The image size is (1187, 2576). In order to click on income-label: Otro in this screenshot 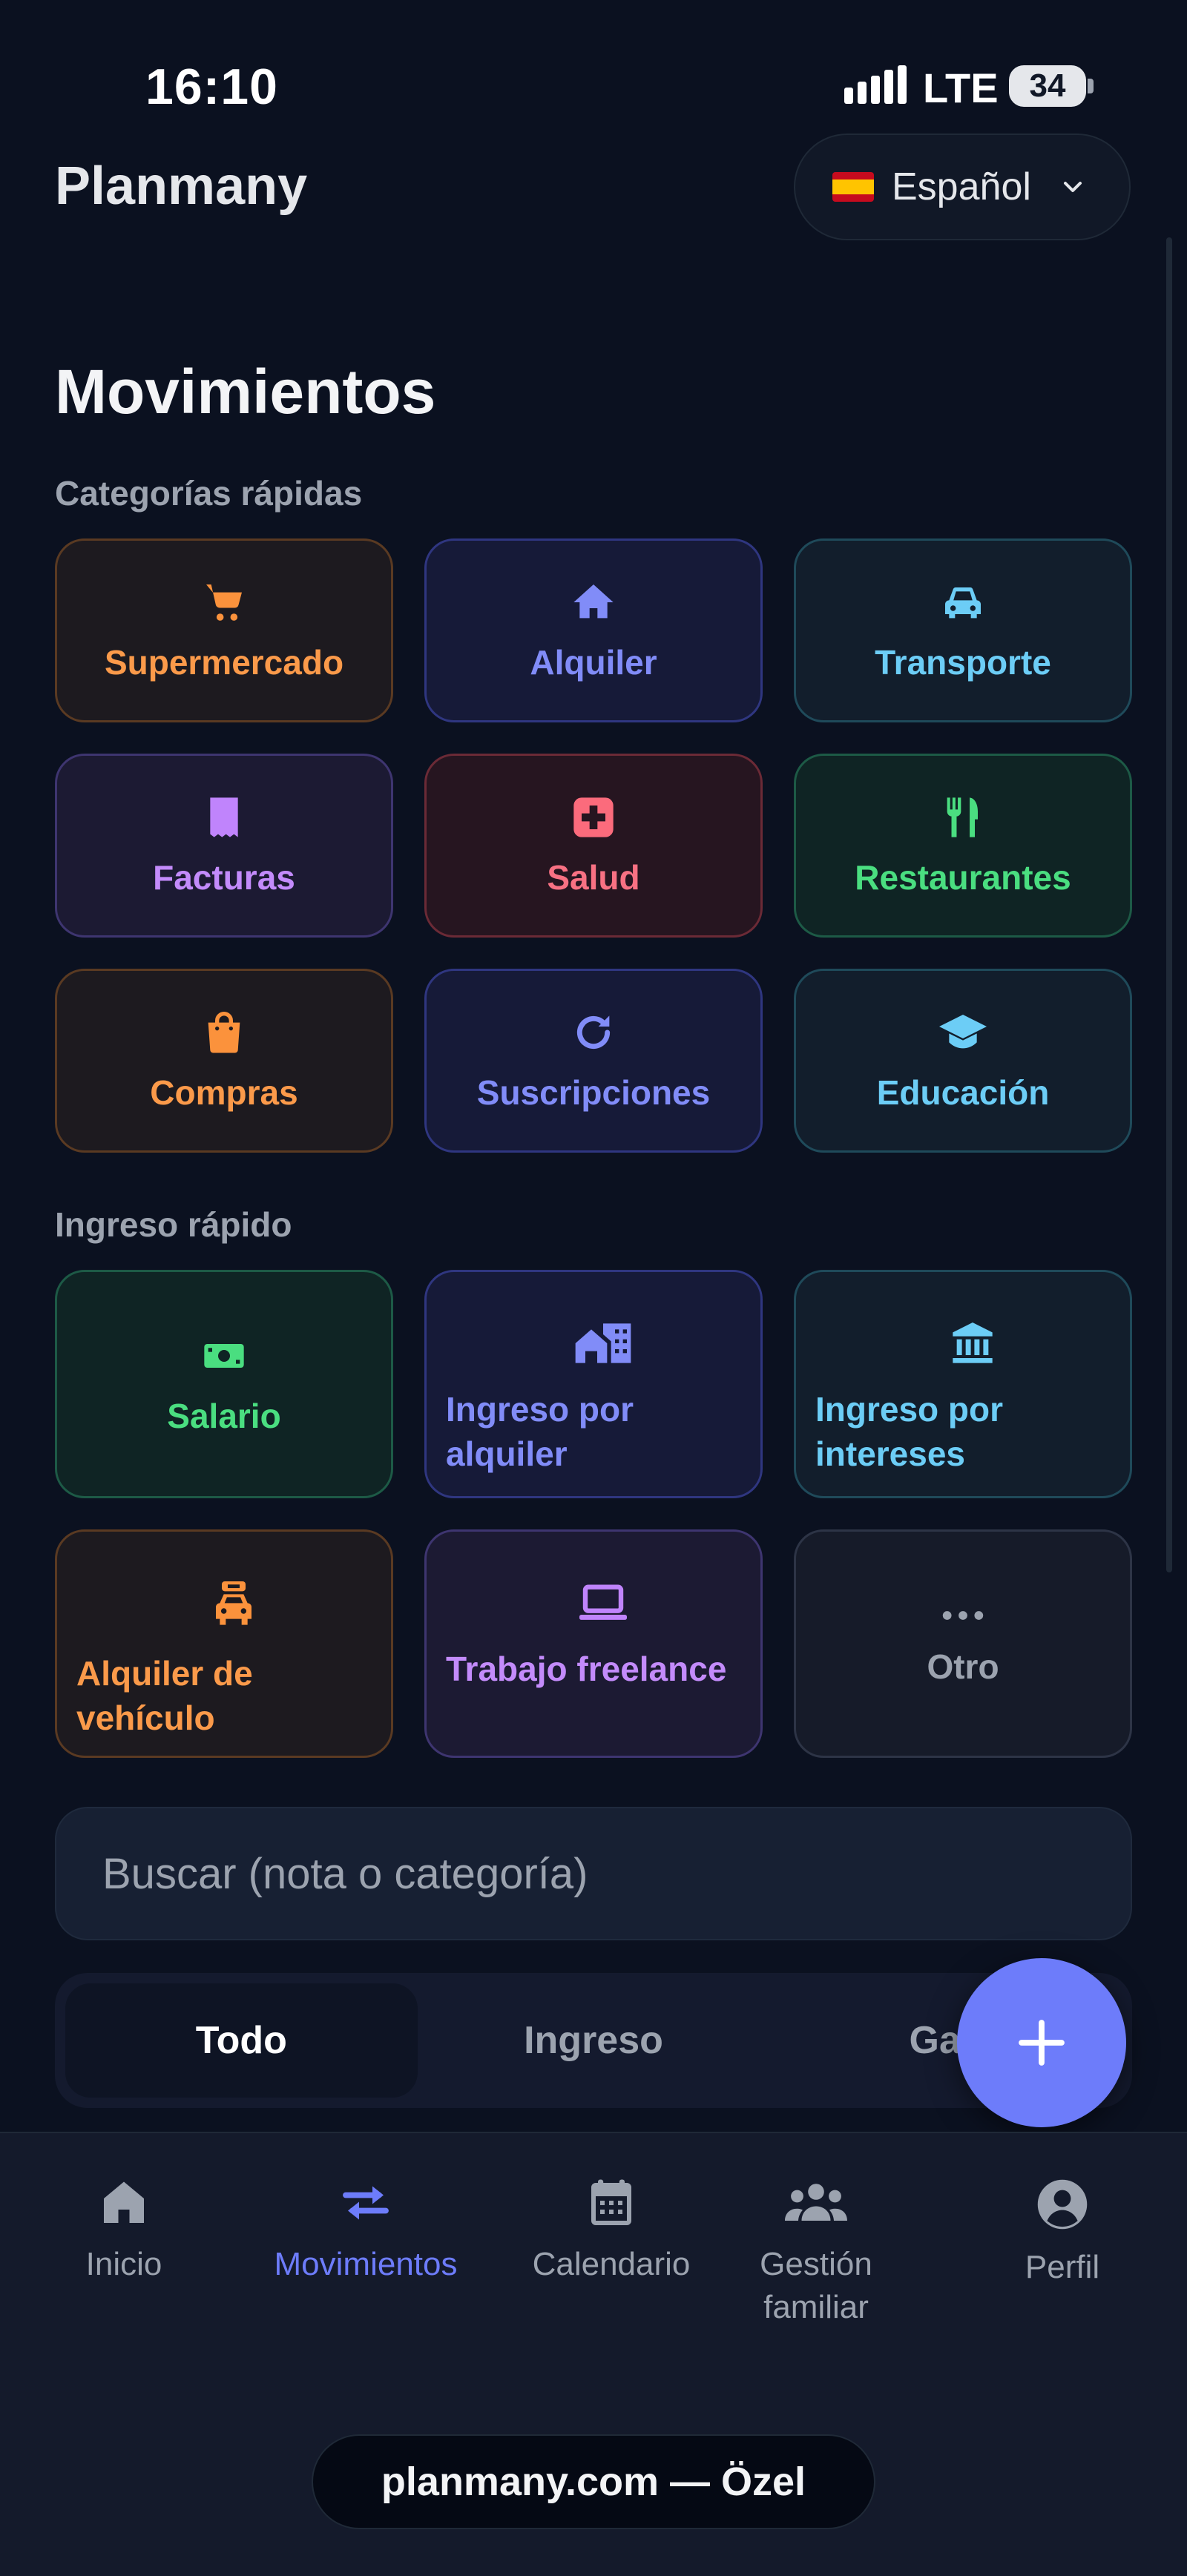, I will do `click(963, 1667)`.